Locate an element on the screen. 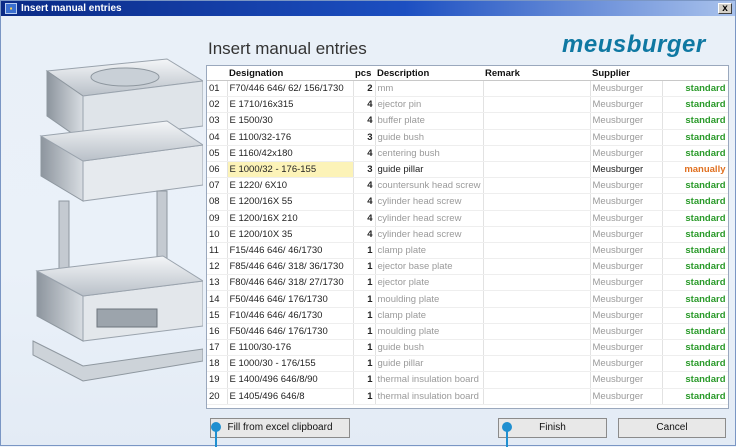 Image resolution: width=736 pixels, height=447 pixels. row-number: 07 is located at coordinates (217, 186).